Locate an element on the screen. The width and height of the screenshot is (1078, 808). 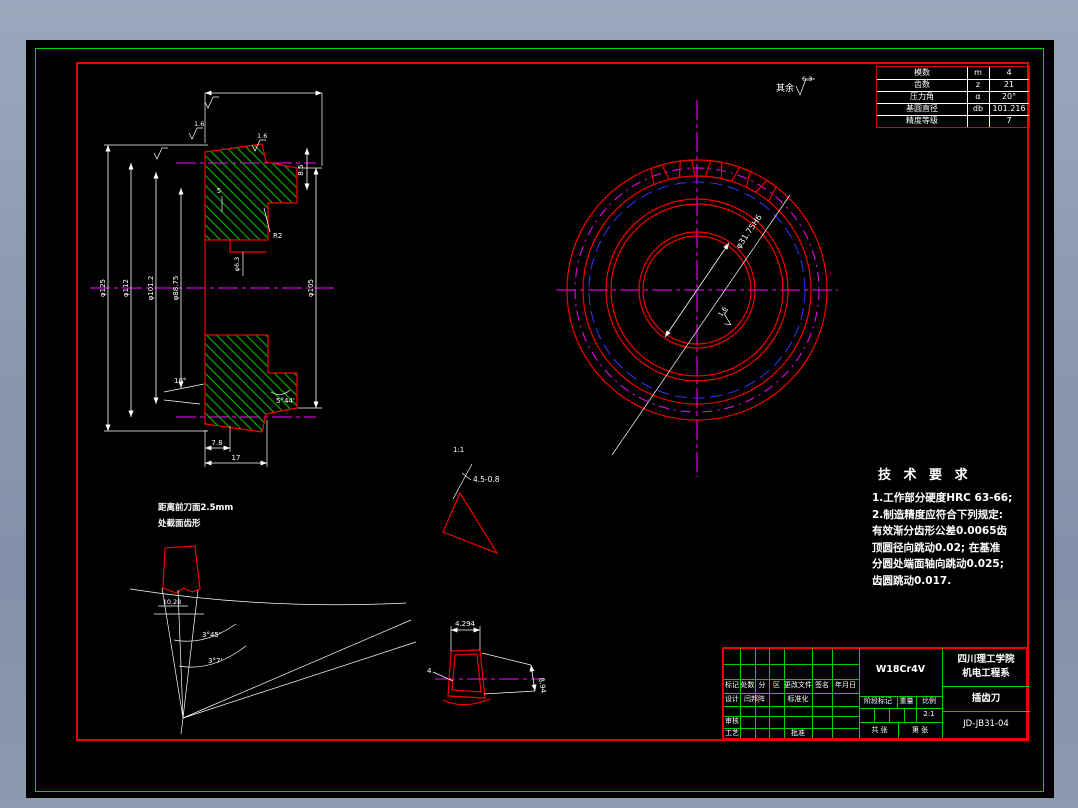
gear-front-view: φ31.75H6 1.6 is located at coordinates (697, 288).